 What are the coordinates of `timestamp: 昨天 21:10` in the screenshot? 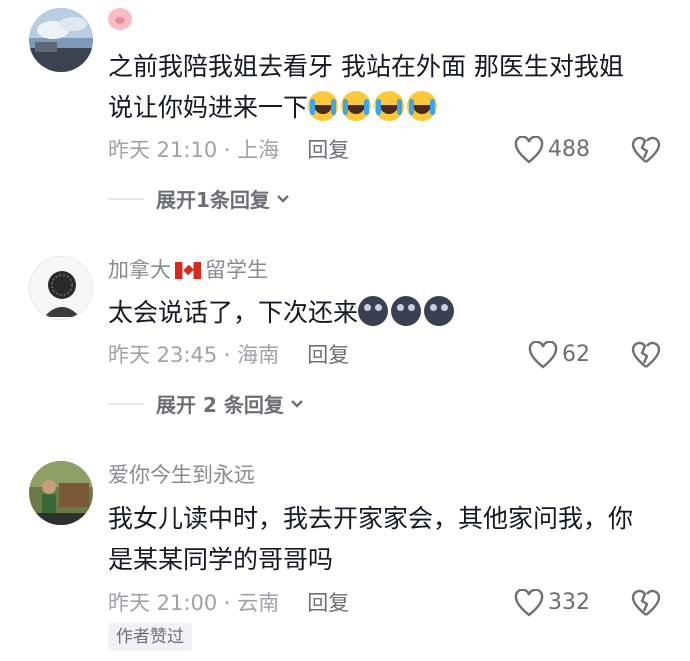 It's located at (163, 150).